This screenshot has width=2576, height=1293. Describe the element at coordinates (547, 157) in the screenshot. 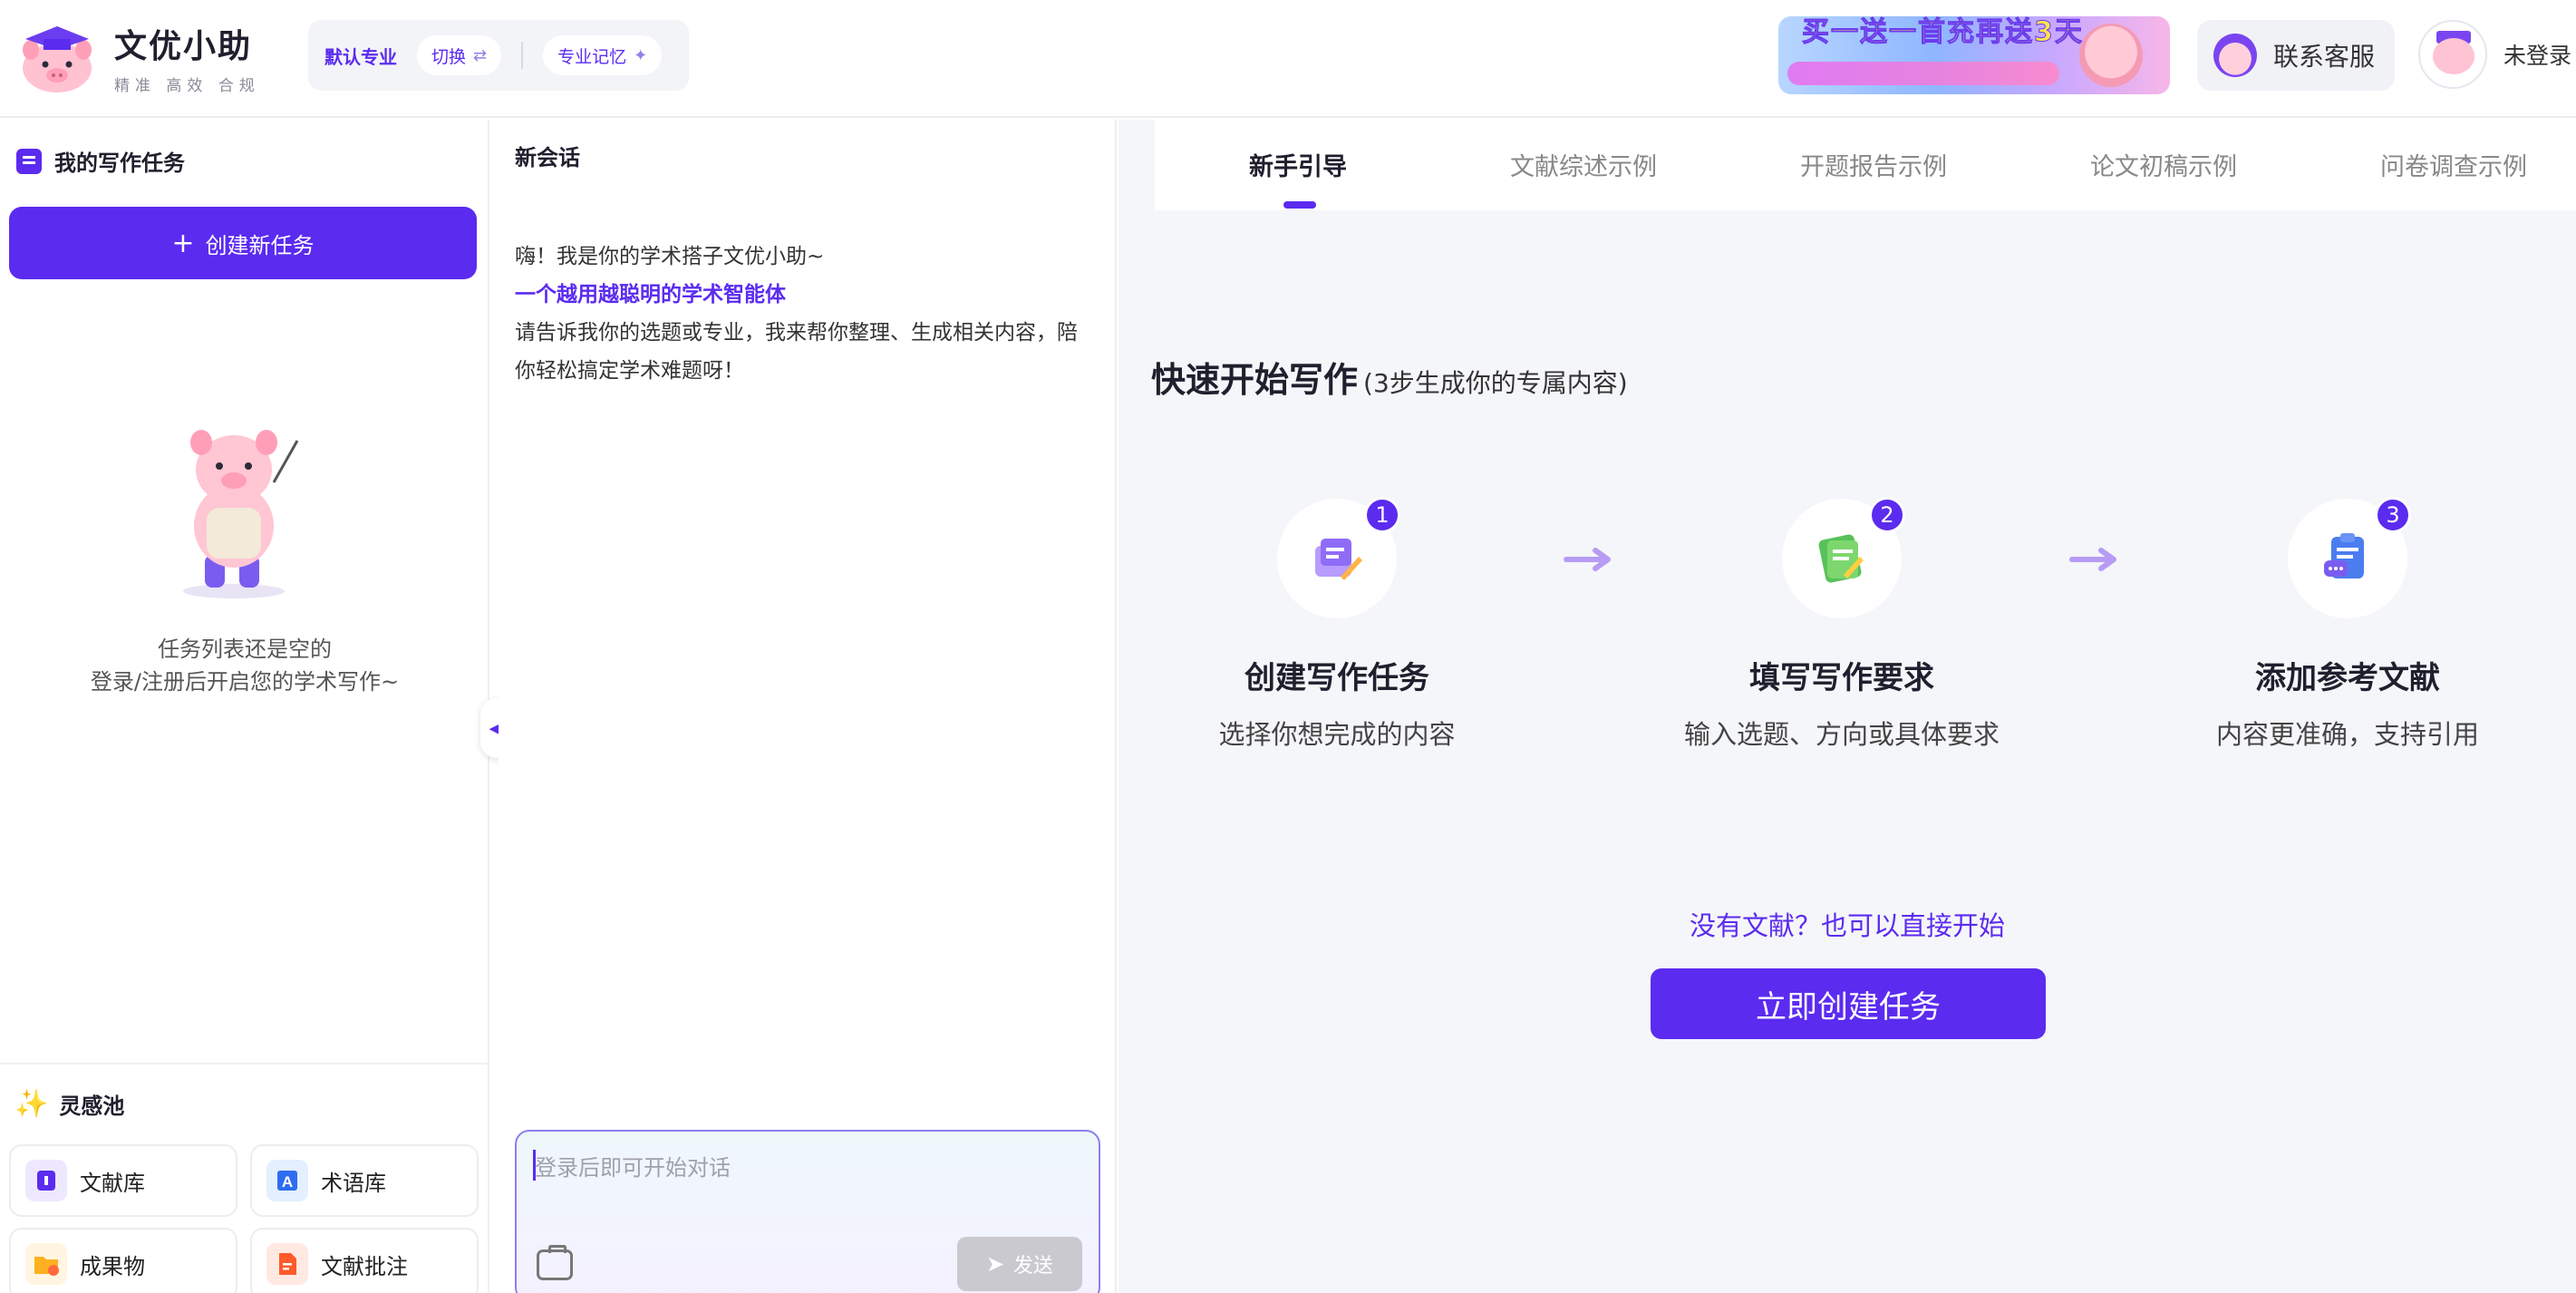

I see `chat-title: 新会话` at that location.